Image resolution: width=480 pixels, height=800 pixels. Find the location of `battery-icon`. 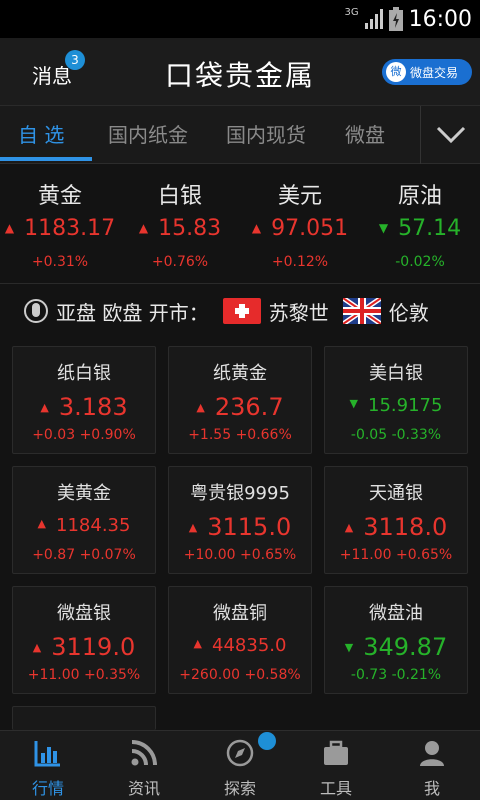

battery-icon is located at coordinates (395, 19).